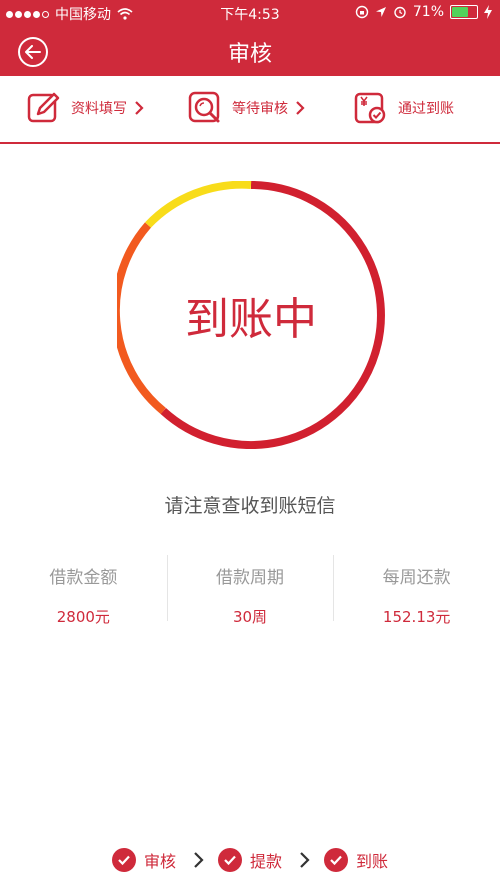 The height and width of the screenshot is (888, 500). I want to click on money-check-icon, so click(370, 108).